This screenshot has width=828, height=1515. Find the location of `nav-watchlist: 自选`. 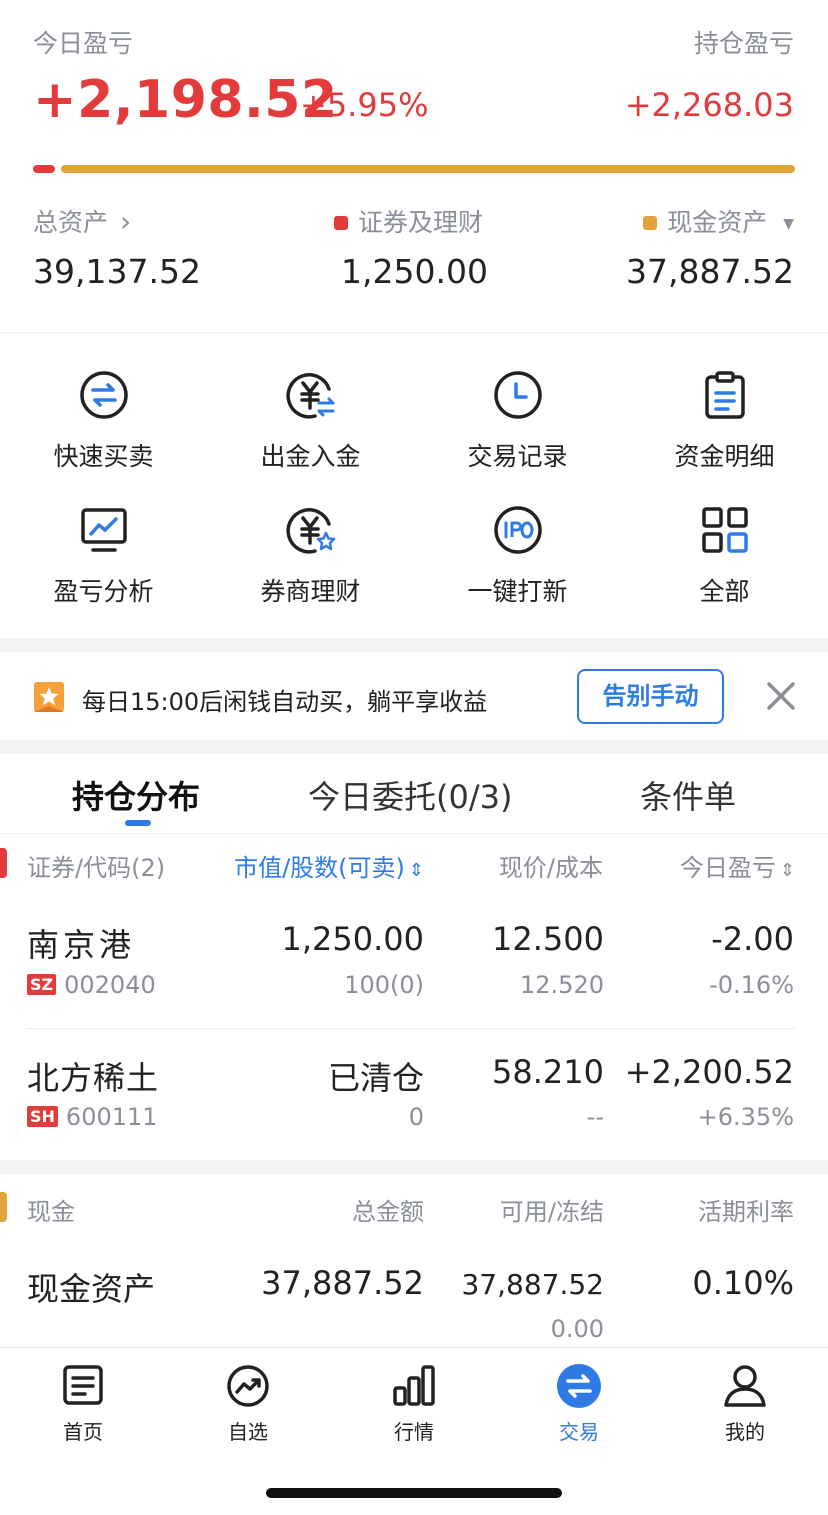

nav-watchlist: 自选 is located at coordinates (248, 1403).